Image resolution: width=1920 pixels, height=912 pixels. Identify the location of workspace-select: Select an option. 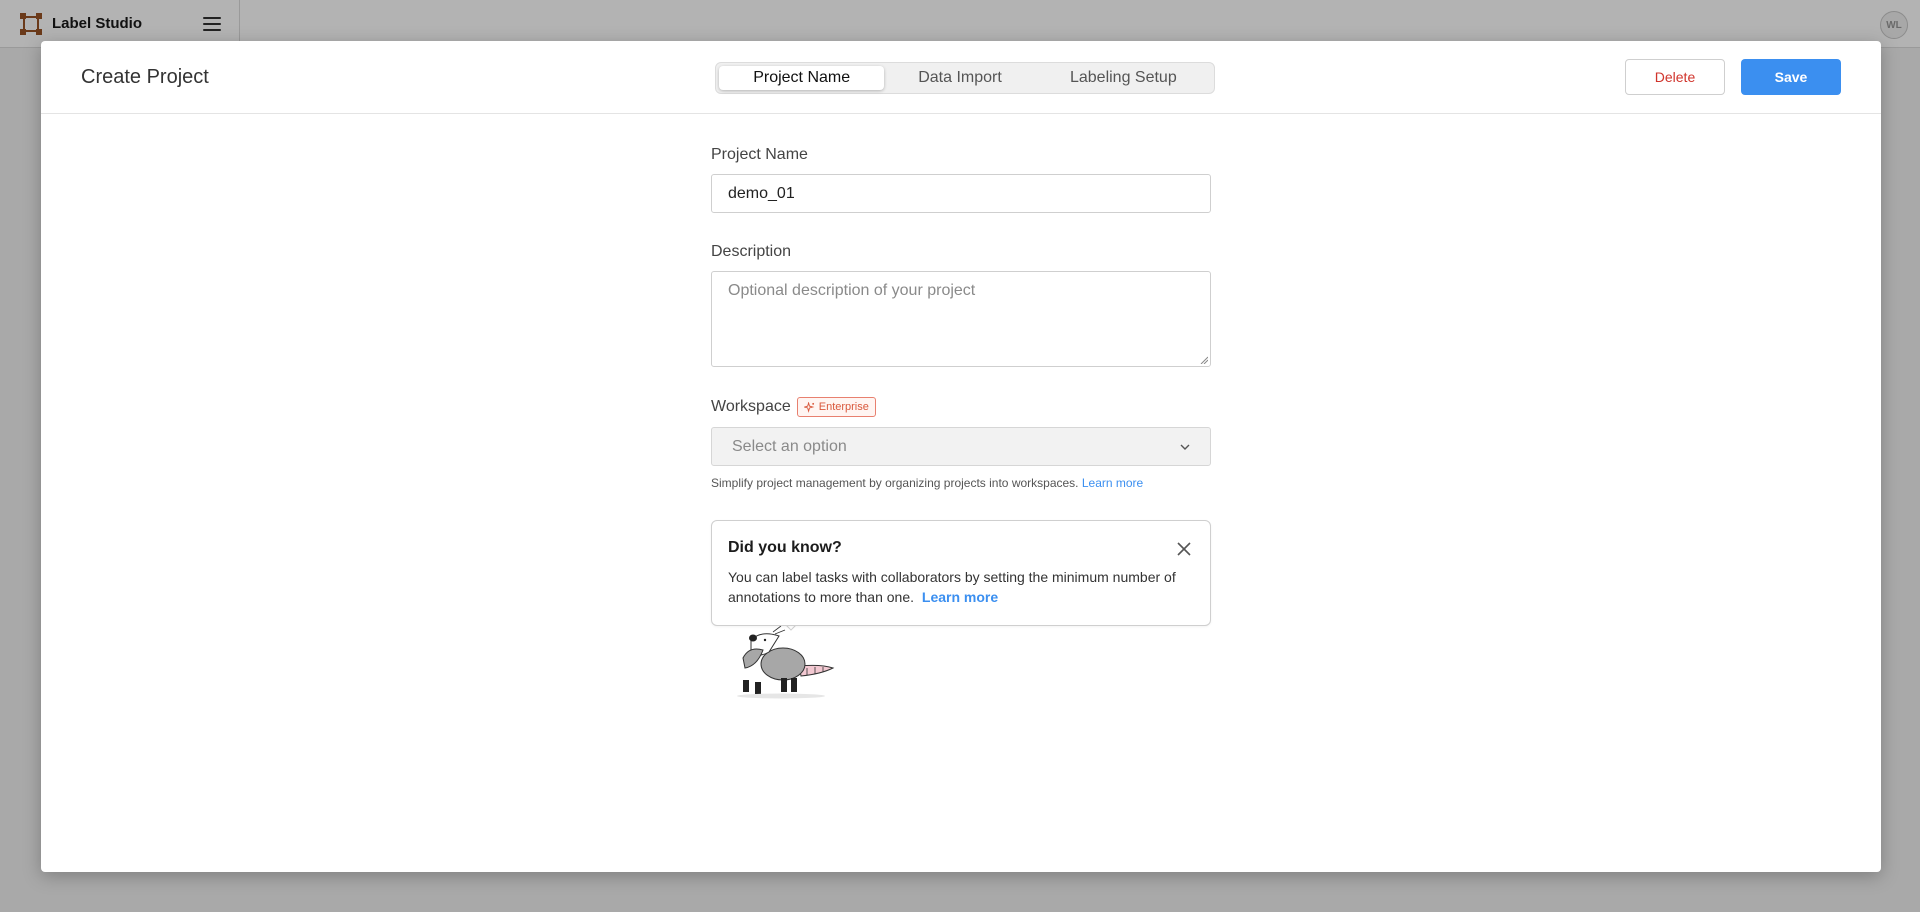
(961, 446).